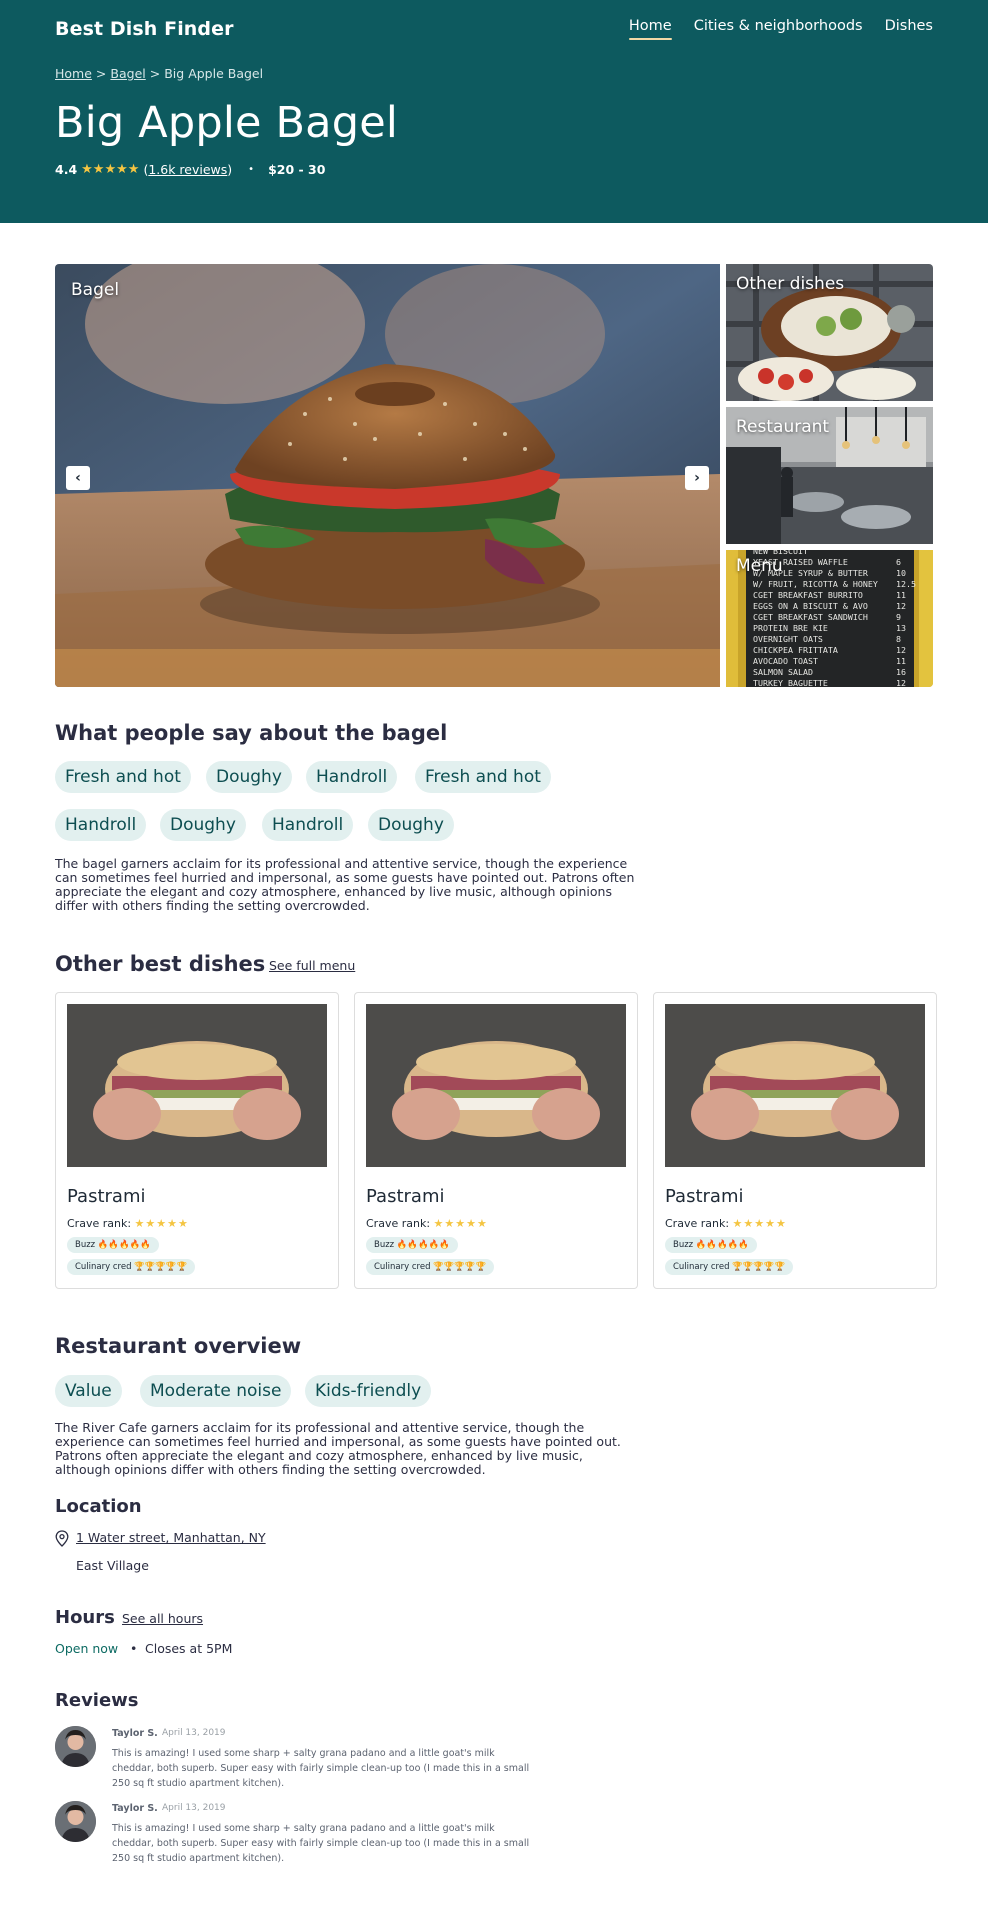 The height and width of the screenshot is (1920, 988). Describe the element at coordinates (810, 606) in the screenshot. I see `menu-item-text: EGGS ON A BISCUIT & AVO` at that location.